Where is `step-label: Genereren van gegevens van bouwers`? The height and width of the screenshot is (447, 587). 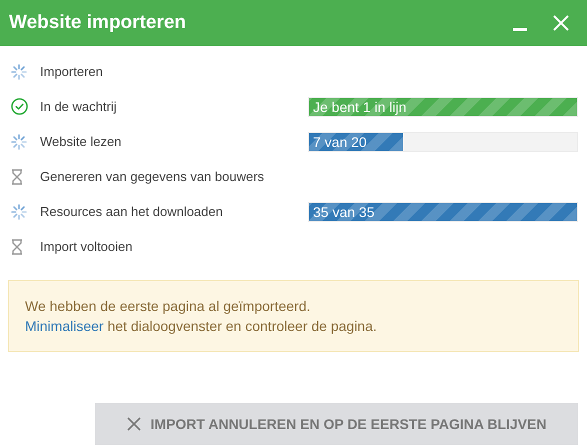
step-label: Genereren van gegevens van bouwers is located at coordinates (153, 177).